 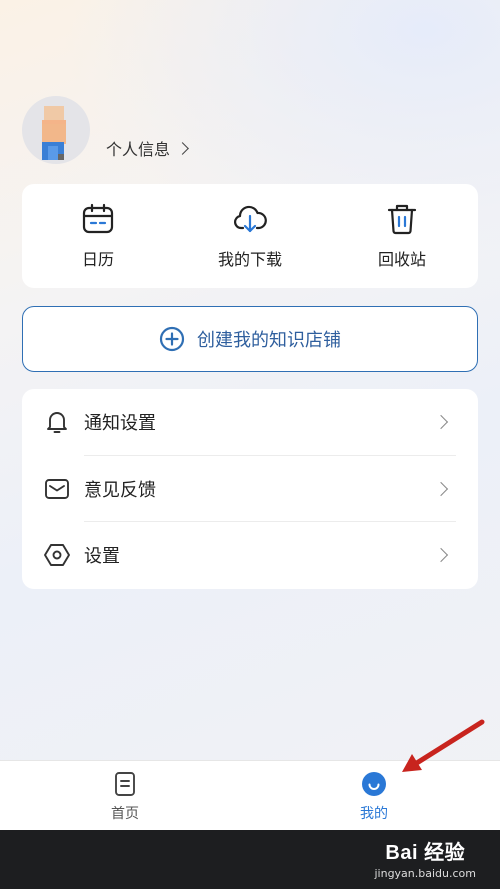 I want to click on create-knowledge-store-label: 创建我的知识店铺, so click(x=269, y=340).